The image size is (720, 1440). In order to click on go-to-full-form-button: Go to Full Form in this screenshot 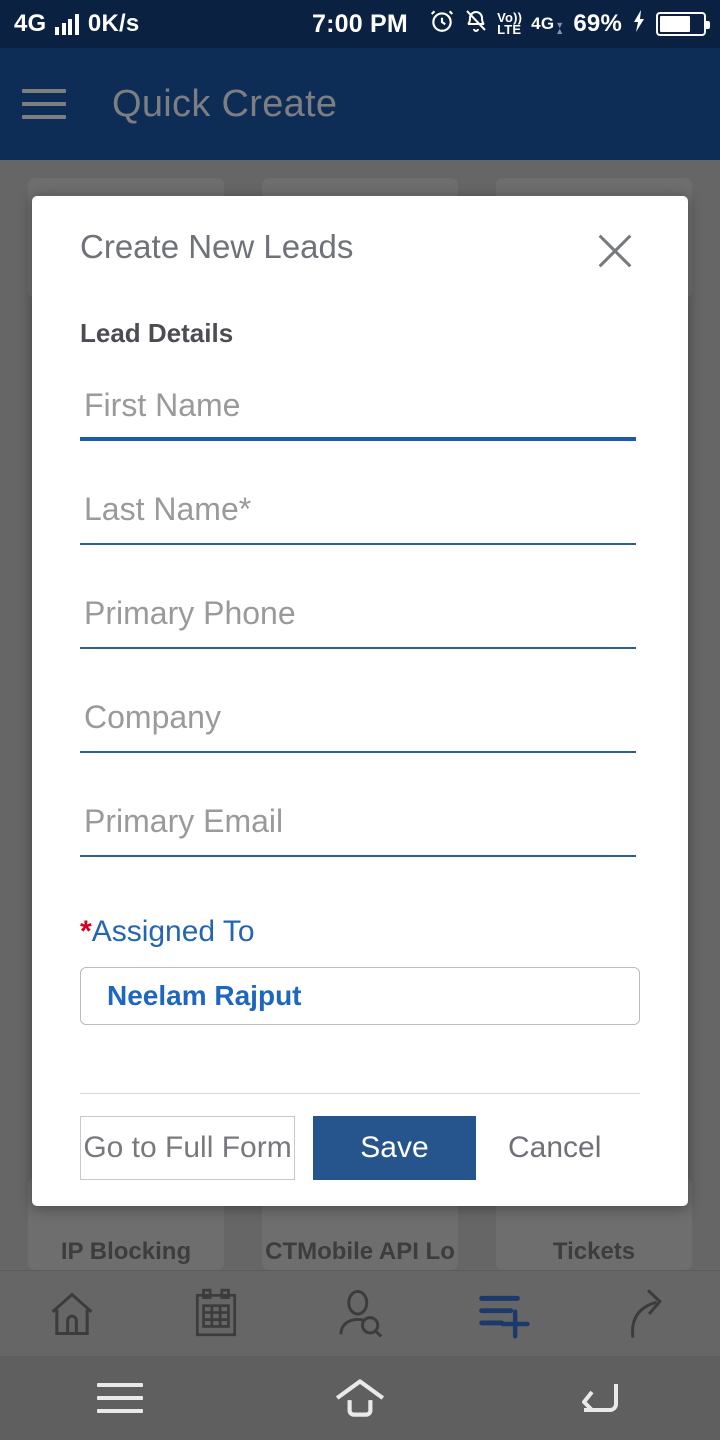, I will do `click(187, 1148)`.